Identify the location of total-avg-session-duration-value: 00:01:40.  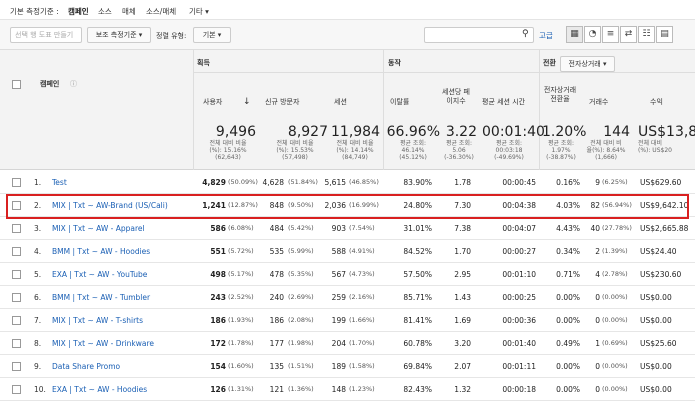
(513, 132).